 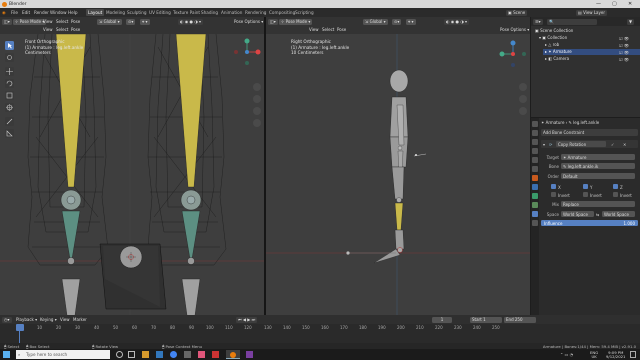 What do you see at coordinates (557, 58) in the screenshot?
I see `outliner-item-camera: ▸ ◧ Camera` at bounding box center [557, 58].